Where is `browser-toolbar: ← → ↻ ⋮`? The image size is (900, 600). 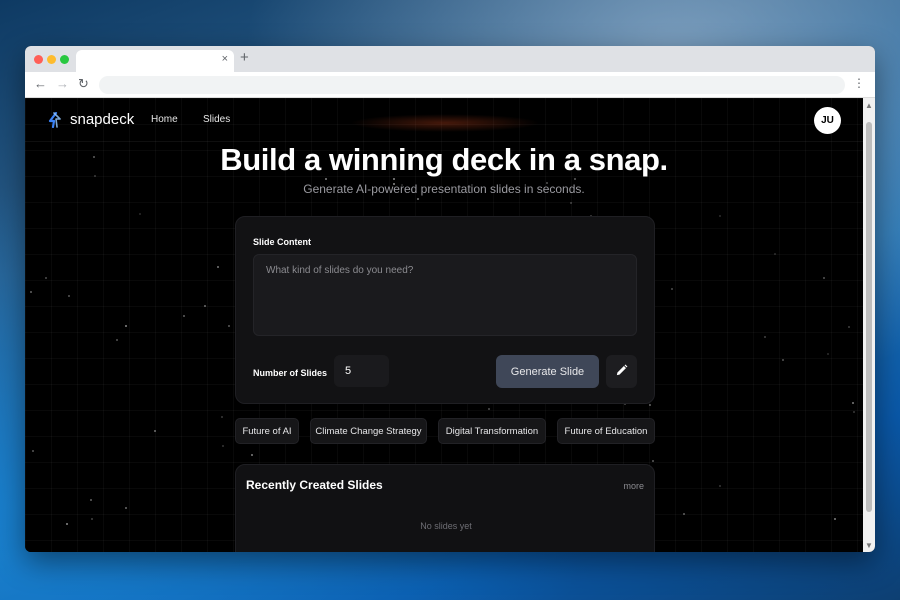
browser-toolbar: ← → ↻ ⋮ is located at coordinates (450, 85).